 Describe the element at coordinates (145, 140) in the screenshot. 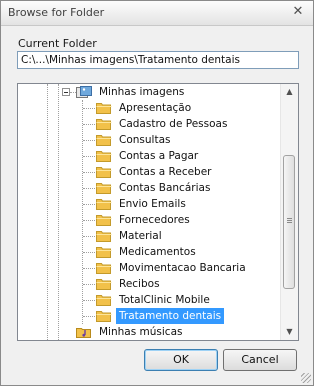

I see `tree-item-label: Consultas` at that location.